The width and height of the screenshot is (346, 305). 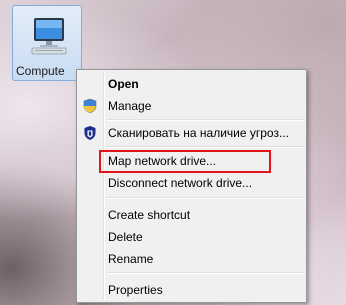 I want to click on menu-item-label: Delete, so click(x=125, y=237).